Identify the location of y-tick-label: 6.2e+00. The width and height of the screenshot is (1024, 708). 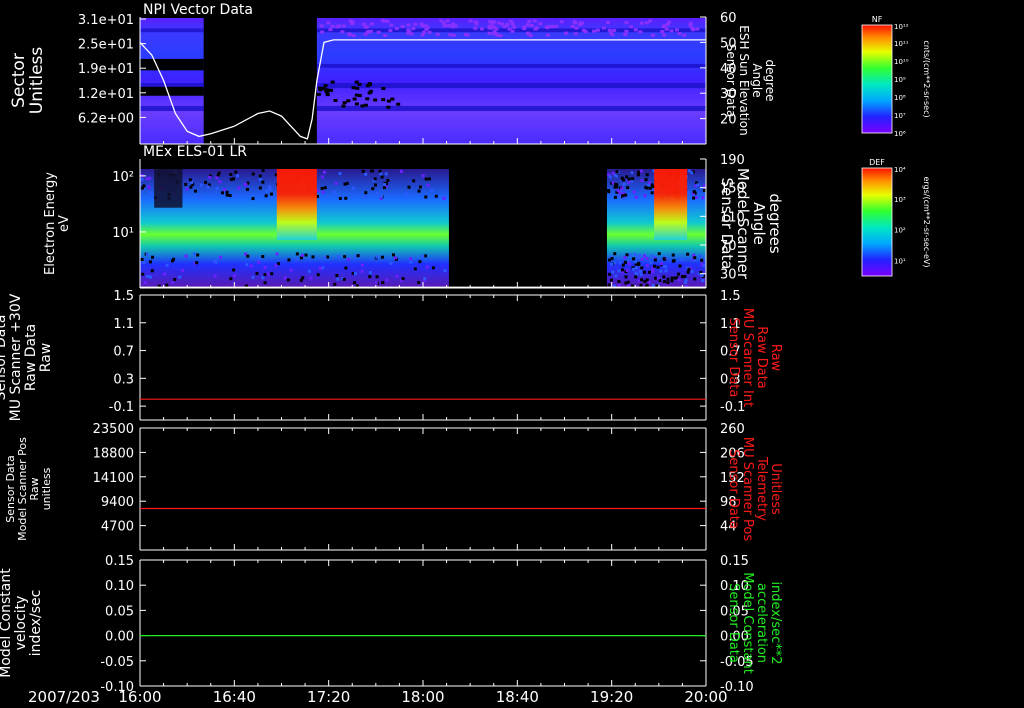
(106, 118).